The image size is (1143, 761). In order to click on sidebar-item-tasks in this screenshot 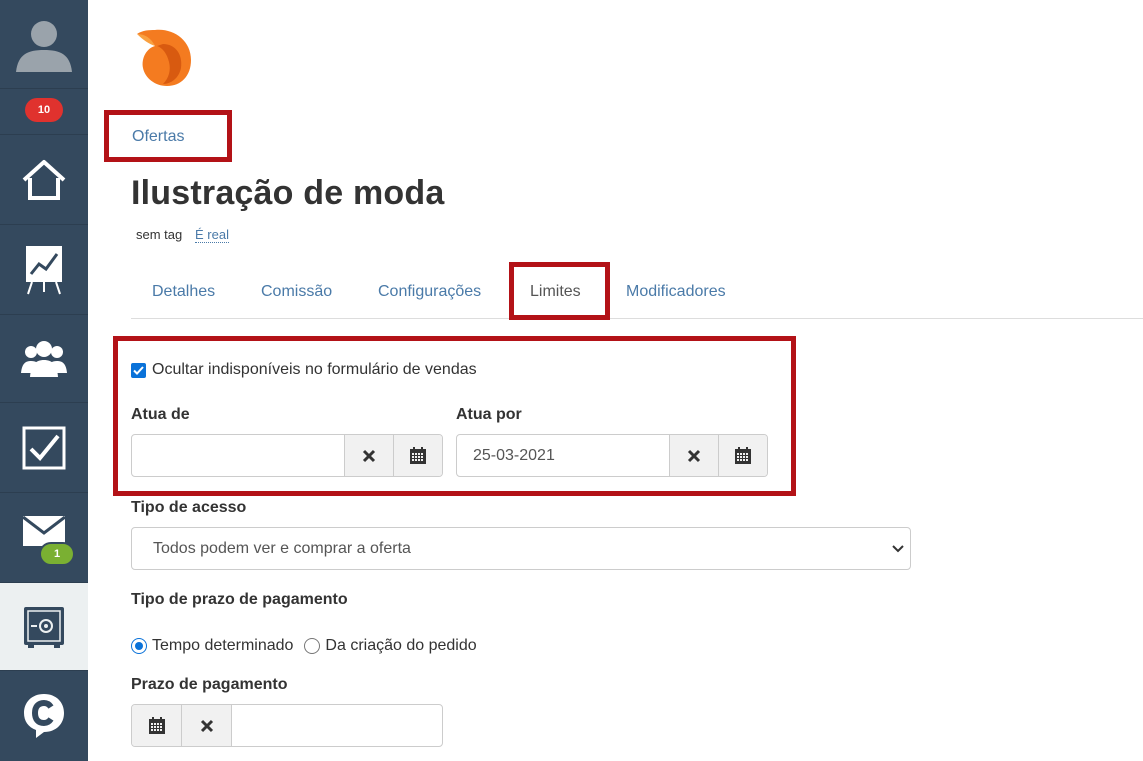, I will do `click(44, 448)`.